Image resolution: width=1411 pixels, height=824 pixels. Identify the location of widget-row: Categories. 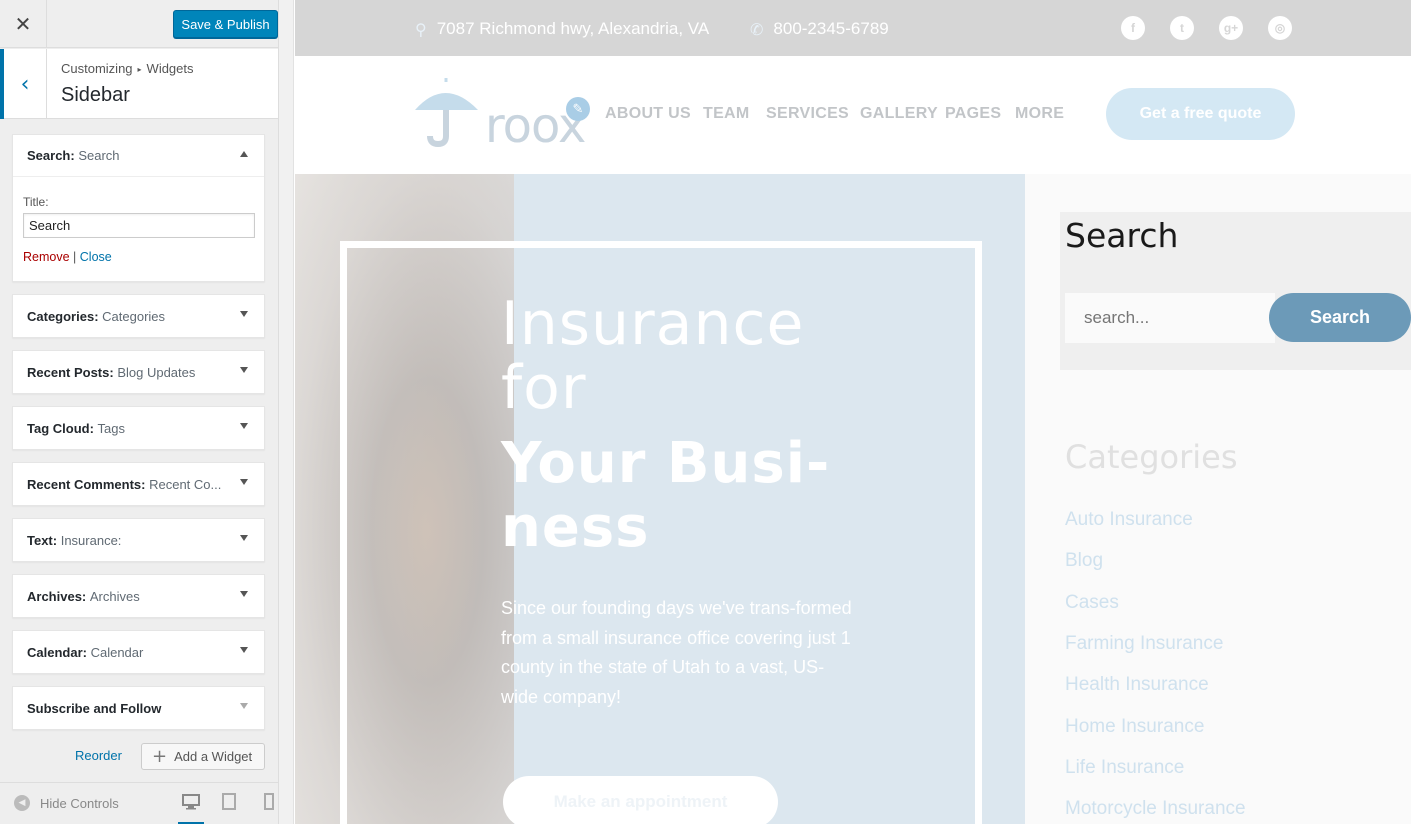
(138, 316).